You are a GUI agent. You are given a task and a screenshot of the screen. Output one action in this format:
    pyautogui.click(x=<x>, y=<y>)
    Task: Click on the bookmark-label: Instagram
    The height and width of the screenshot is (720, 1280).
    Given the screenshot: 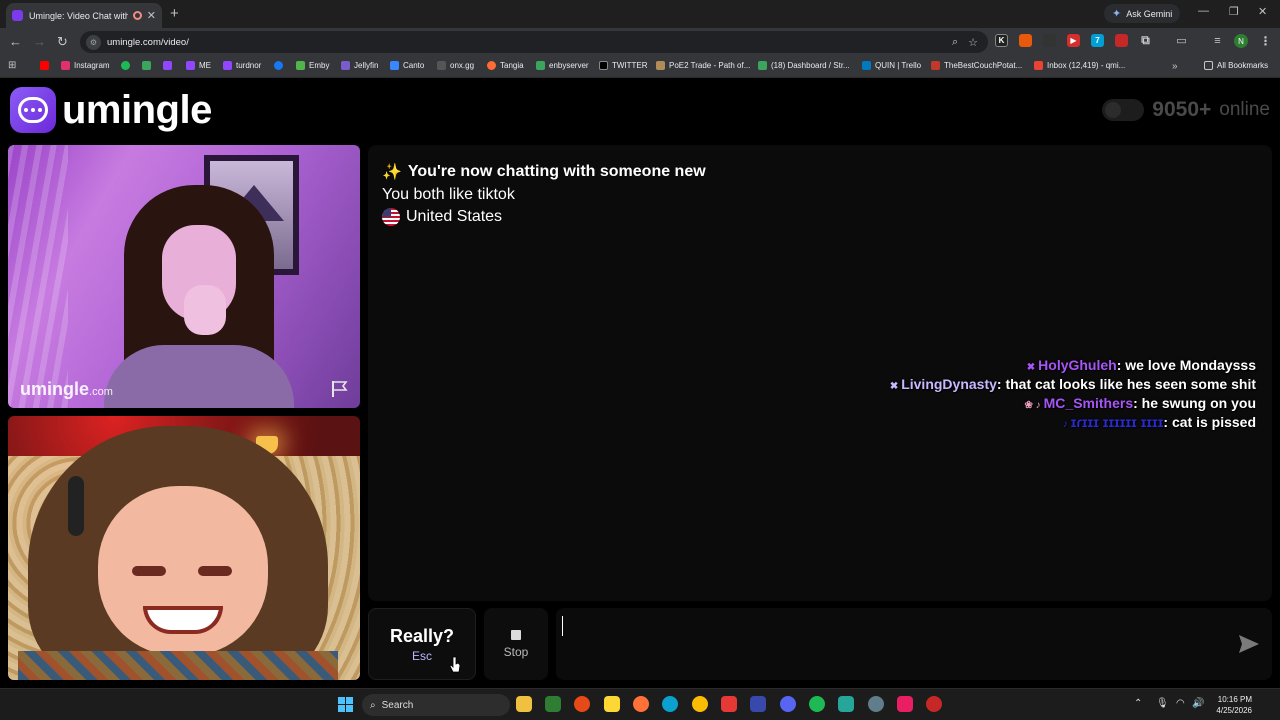 What is the action you would take?
    pyautogui.click(x=92, y=65)
    